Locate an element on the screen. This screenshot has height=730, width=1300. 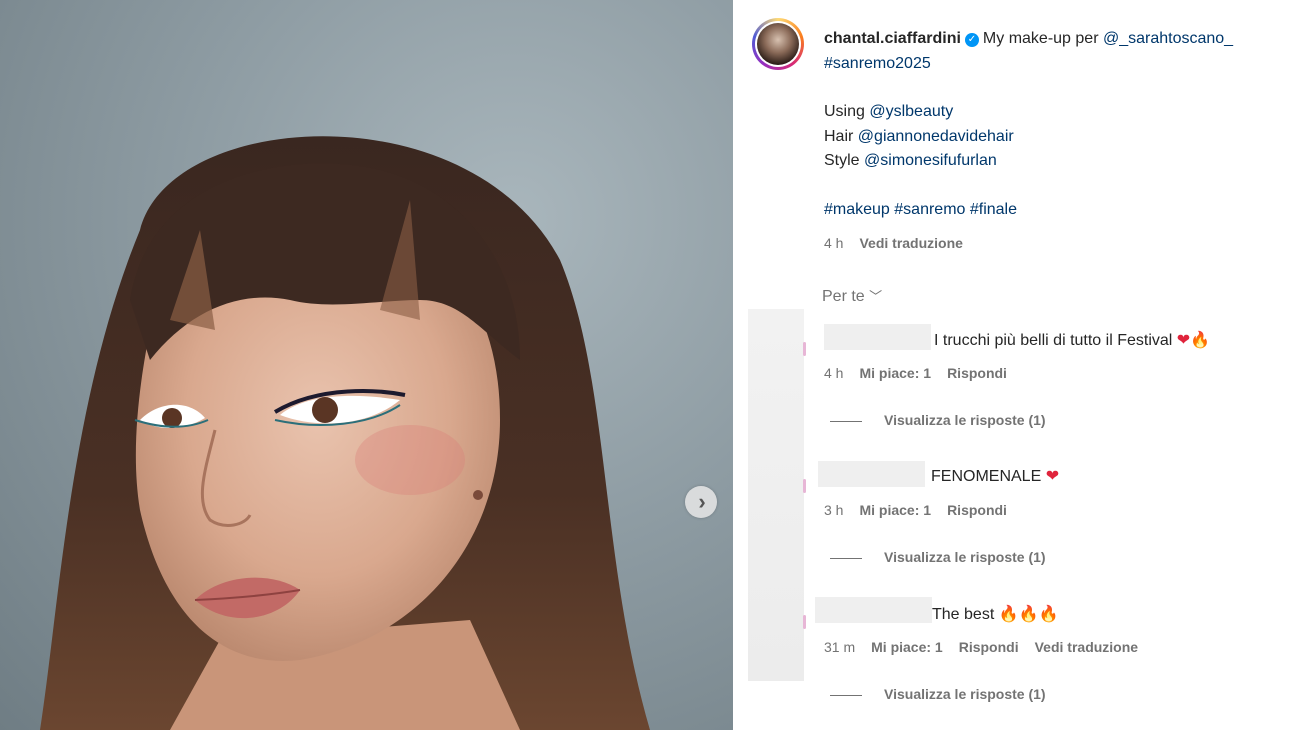
comment-text: The best 🔥🔥🔥 is located at coordinates (995, 614).